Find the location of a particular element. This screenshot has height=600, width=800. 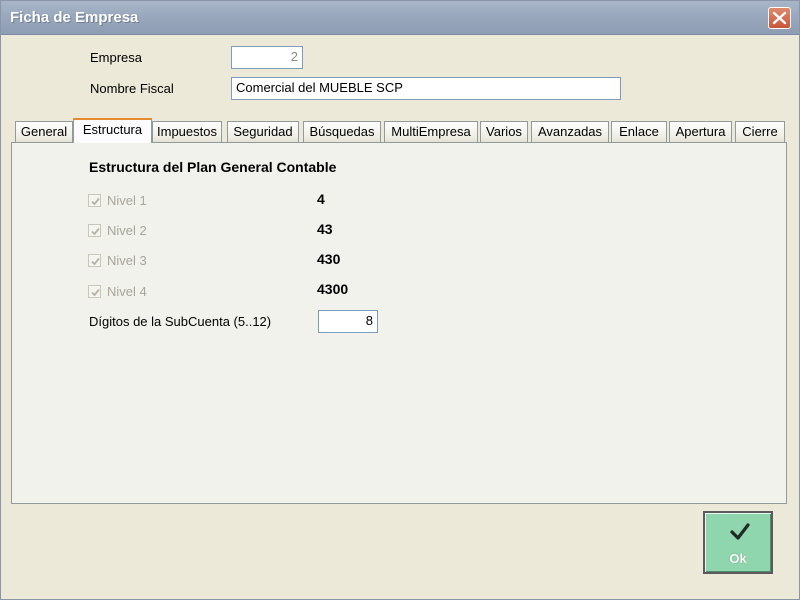

nivel-3-value: 430 is located at coordinates (329, 259).